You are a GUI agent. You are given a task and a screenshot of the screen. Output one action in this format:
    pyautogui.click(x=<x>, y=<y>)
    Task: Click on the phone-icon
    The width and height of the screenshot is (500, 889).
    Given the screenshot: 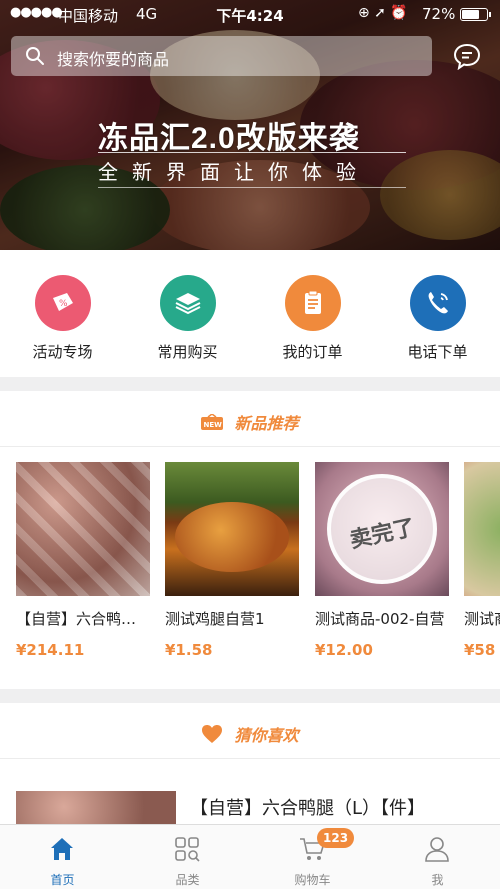 What is the action you would take?
    pyautogui.click(x=437, y=303)
    